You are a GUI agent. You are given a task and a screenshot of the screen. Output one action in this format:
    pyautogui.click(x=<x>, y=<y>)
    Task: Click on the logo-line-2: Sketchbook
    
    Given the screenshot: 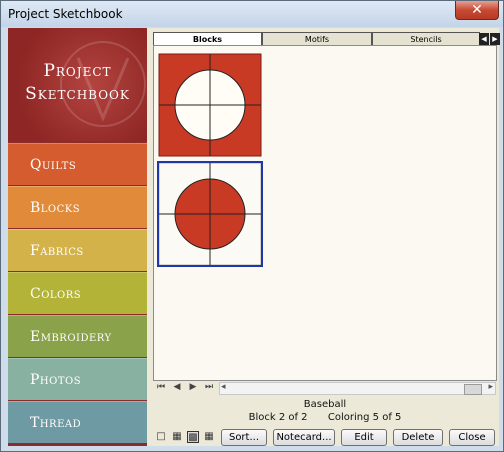 What is the action you would take?
    pyautogui.click(x=77, y=94)
    